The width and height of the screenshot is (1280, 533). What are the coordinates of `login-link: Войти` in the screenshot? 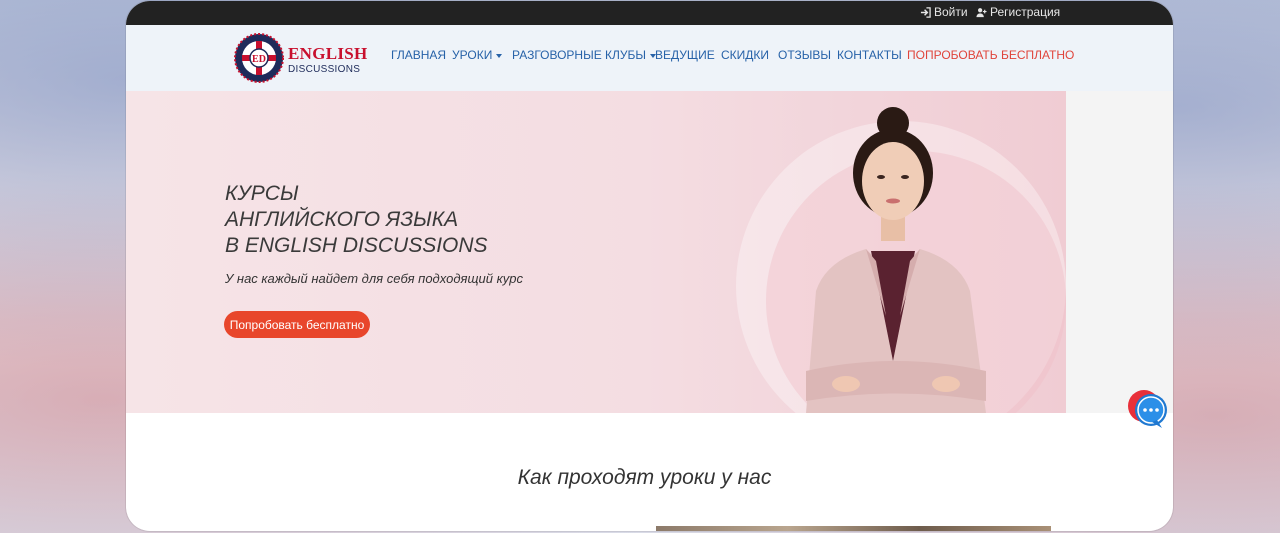 It's located at (944, 12).